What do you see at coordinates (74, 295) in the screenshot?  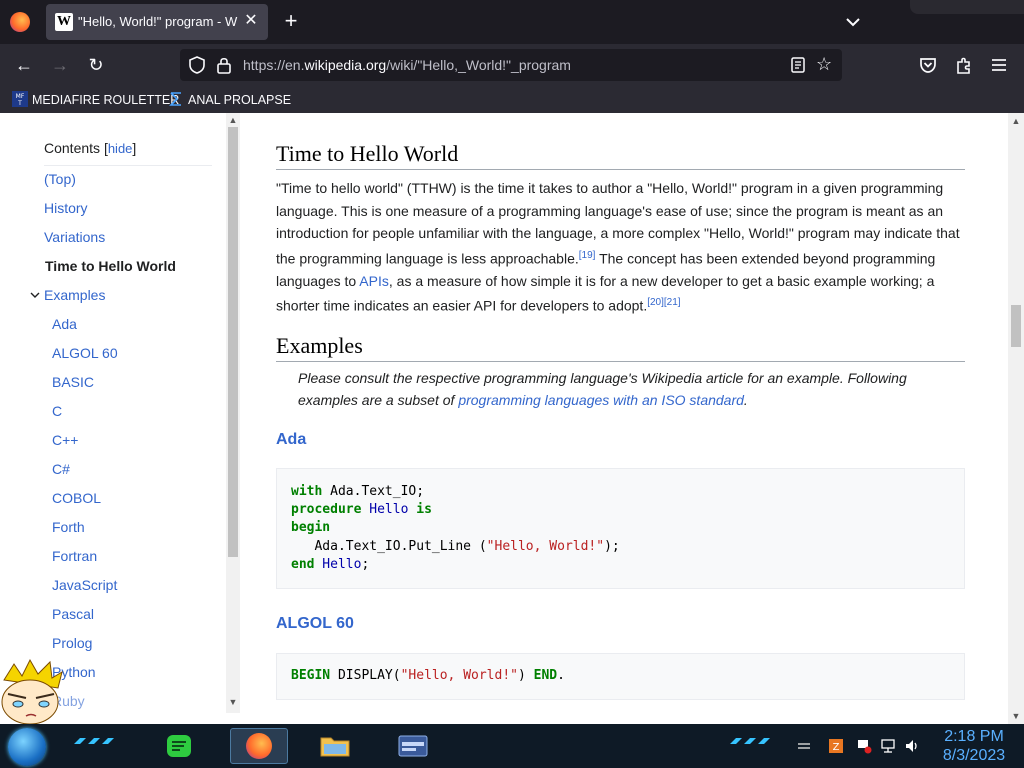 I see `toc-item-examples: Examples` at bounding box center [74, 295].